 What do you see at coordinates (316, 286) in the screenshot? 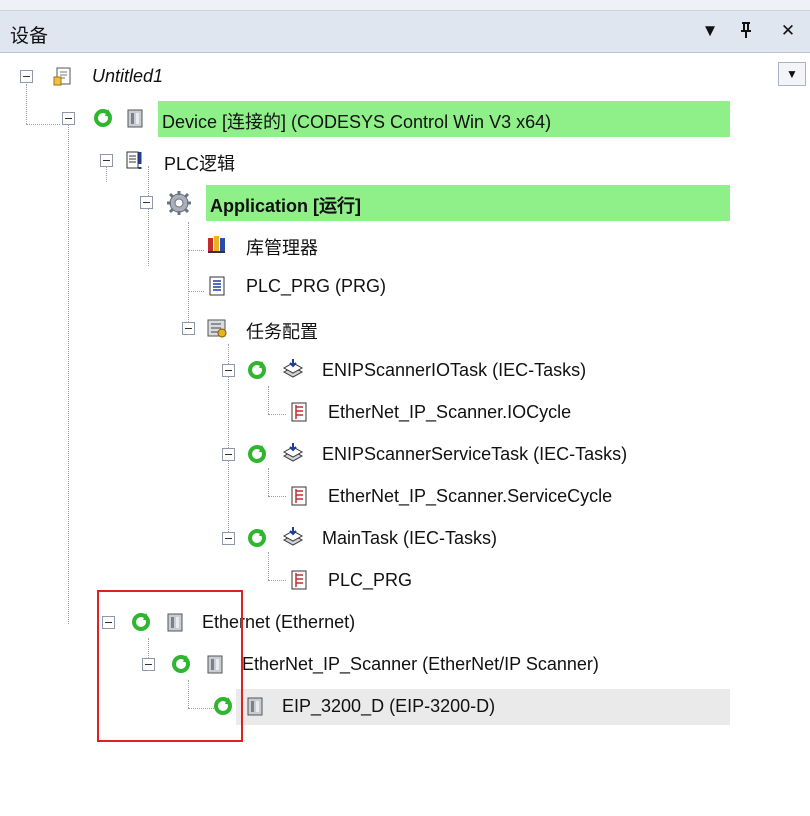
I see `plc-prg-label: PLC_PRG (PRG)` at bounding box center [316, 286].